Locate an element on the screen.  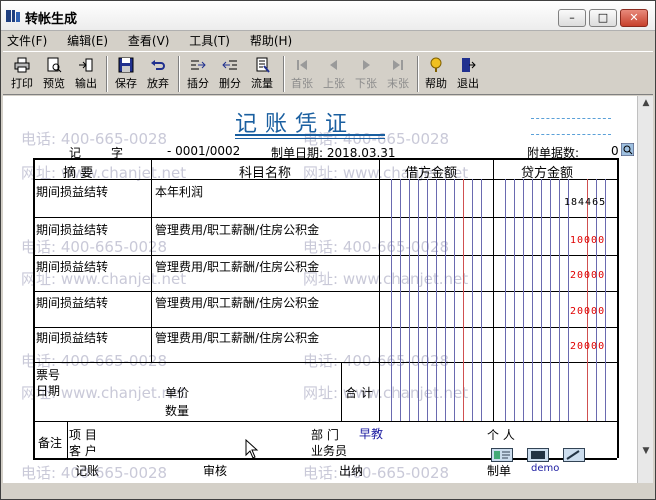
menu-edit: 编辑(E) is located at coordinates (87, 41).